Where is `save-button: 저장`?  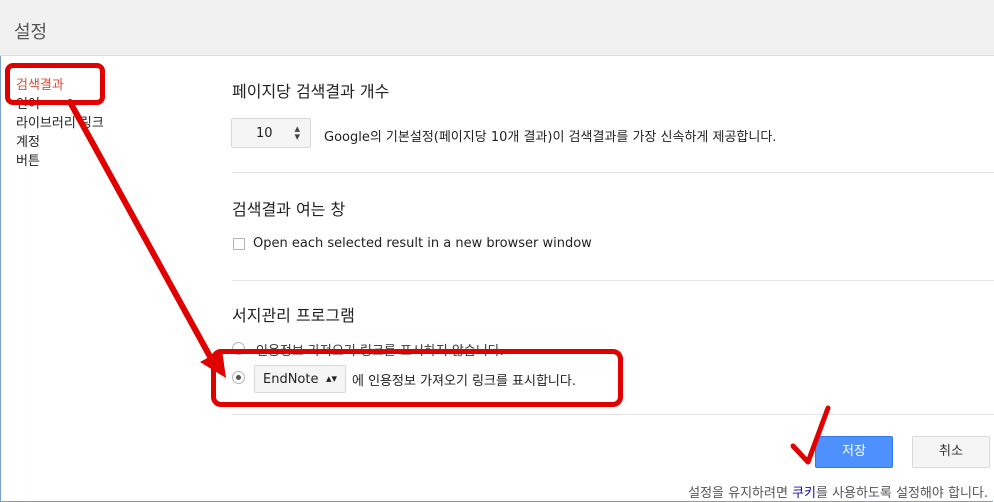
save-button: 저장 is located at coordinates (854, 452).